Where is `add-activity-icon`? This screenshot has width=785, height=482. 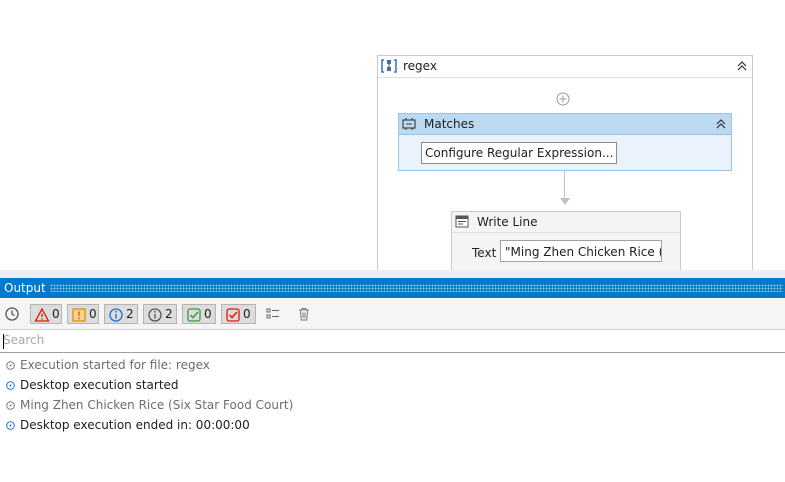
add-activity-icon is located at coordinates (563, 99).